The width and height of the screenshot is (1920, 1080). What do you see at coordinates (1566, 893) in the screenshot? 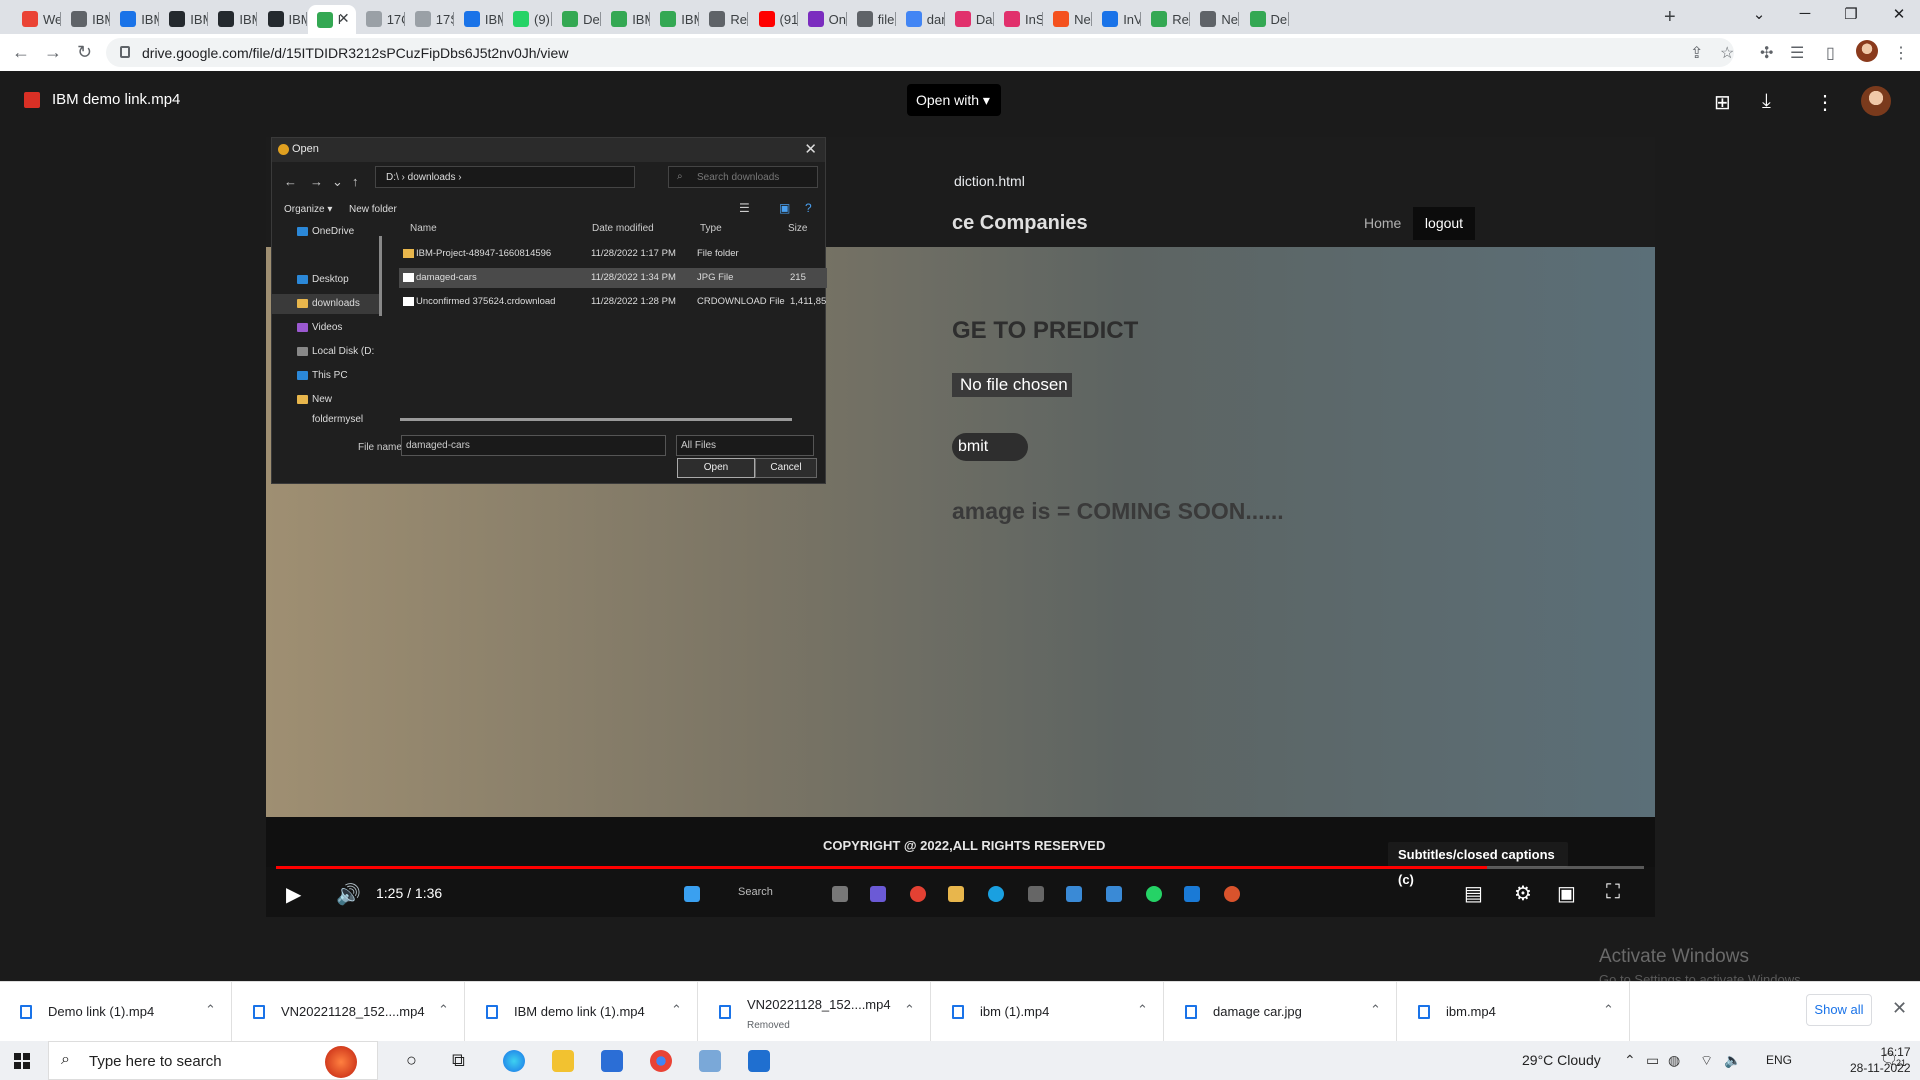
I see `miniplayer-icon: ▣` at bounding box center [1566, 893].